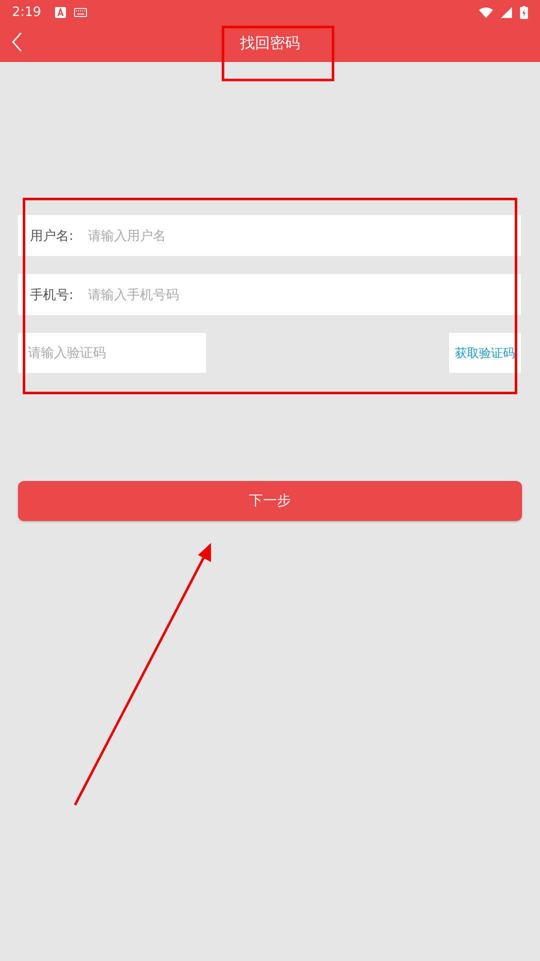  What do you see at coordinates (506, 12) in the screenshot?
I see `signal-icon` at bounding box center [506, 12].